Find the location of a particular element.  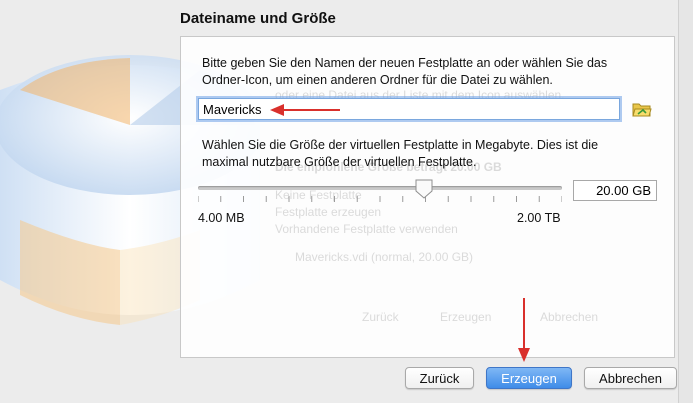

dialog-title: Dateiname und Größe is located at coordinates (258, 18).